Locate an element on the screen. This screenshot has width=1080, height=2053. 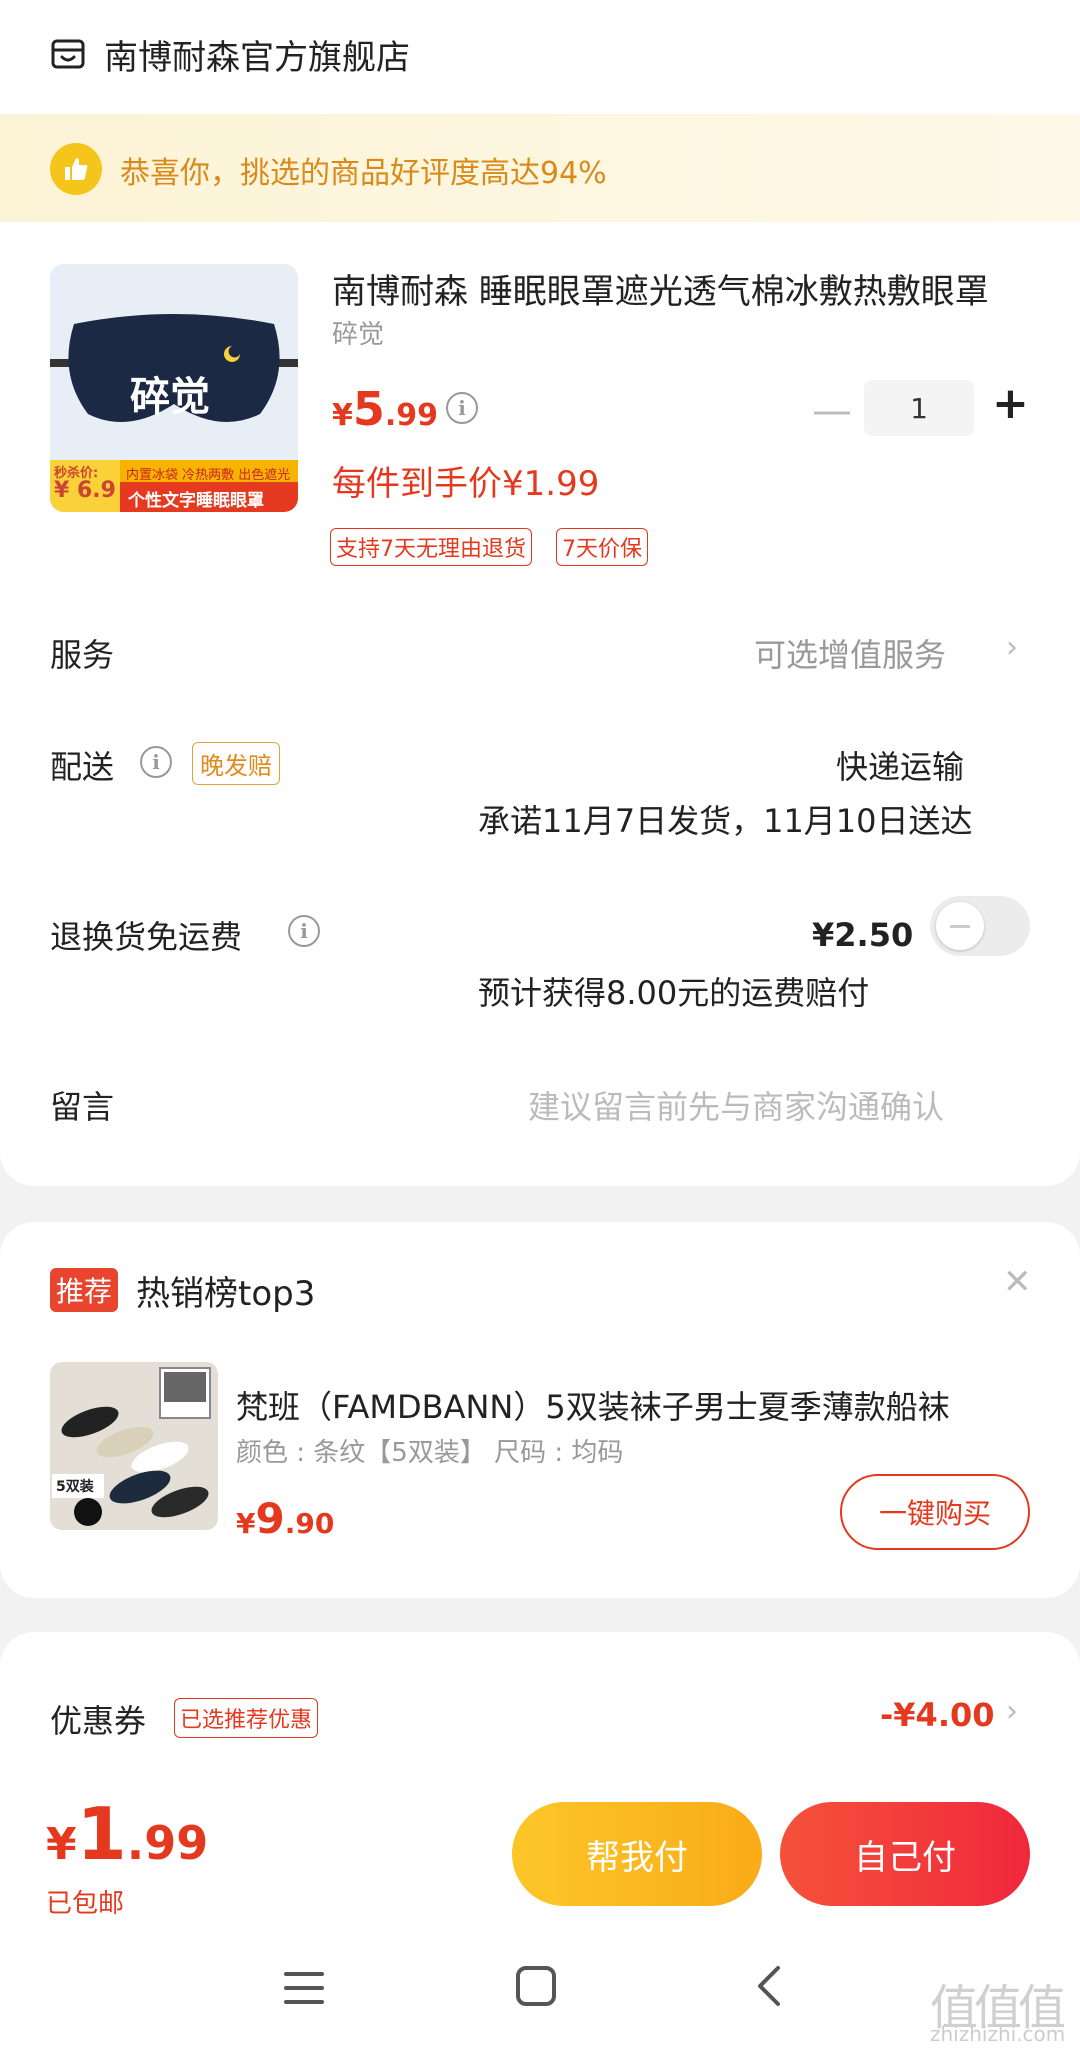
watermark-url: zhizhizhi.com is located at coordinates (998, 2034).